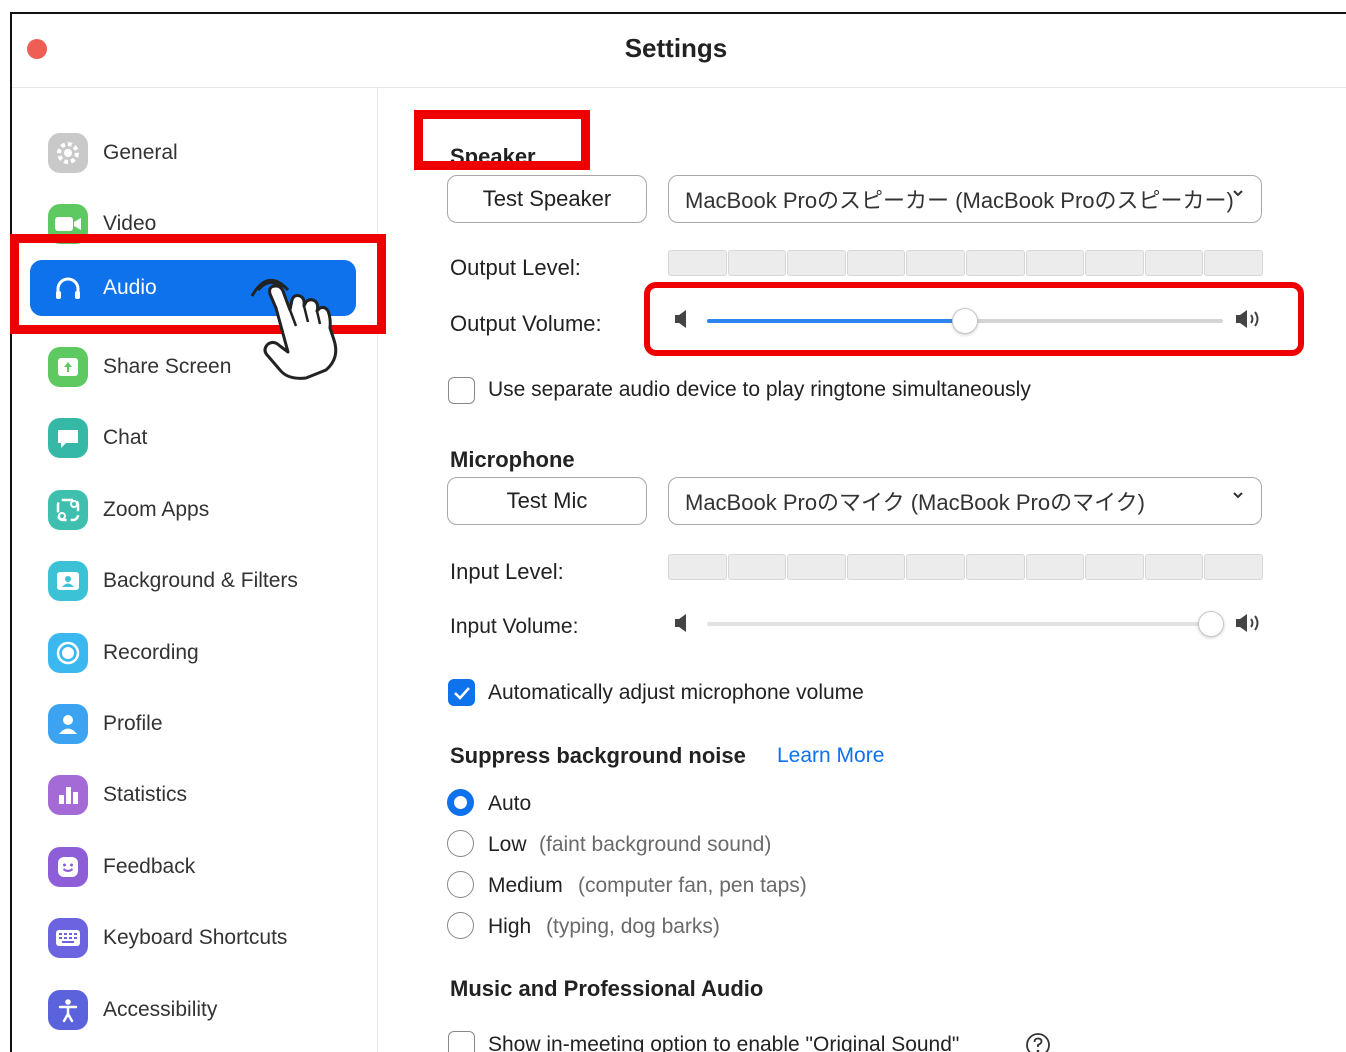  I want to click on microphone-device-select: MacBook Proのマイク (MacBook Proのマイク), so click(965, 501).